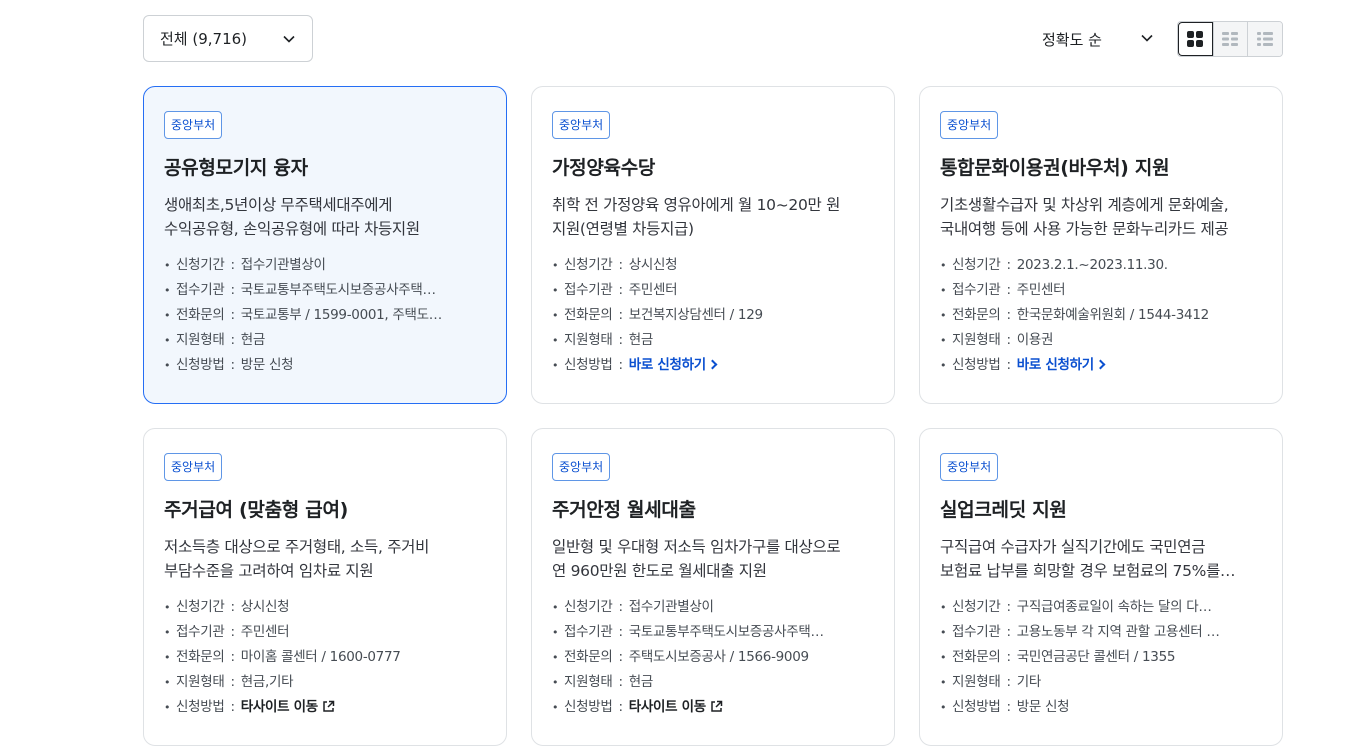 Image resolution: width=1352 pixels, height=753 pixels. I want to click on info-phone: 전화문의 : 마이홈 콜센터 / 1600-0777, so click(325, 657).